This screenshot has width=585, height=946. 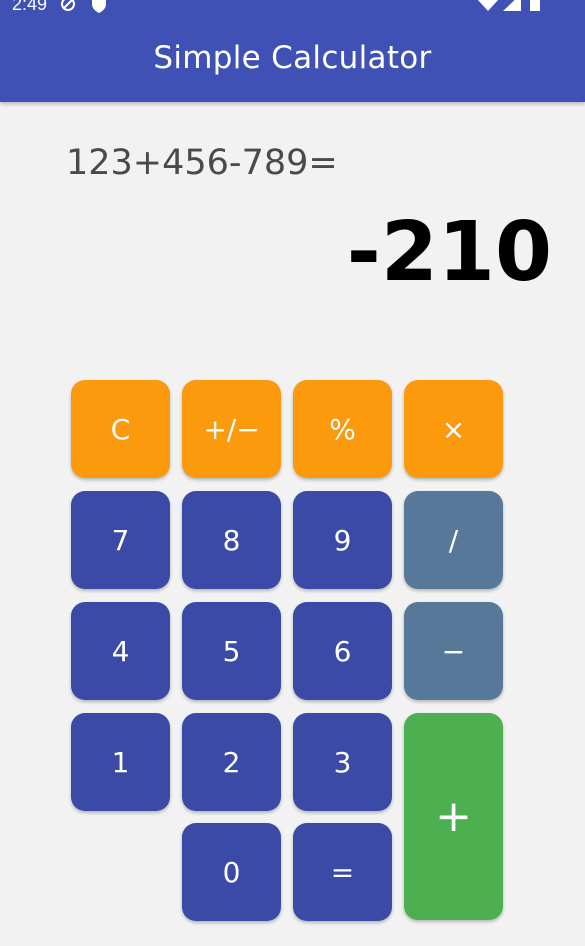 I want to click on app-bar: 2:49 Simple Calculator, so click(x=292, y=51).